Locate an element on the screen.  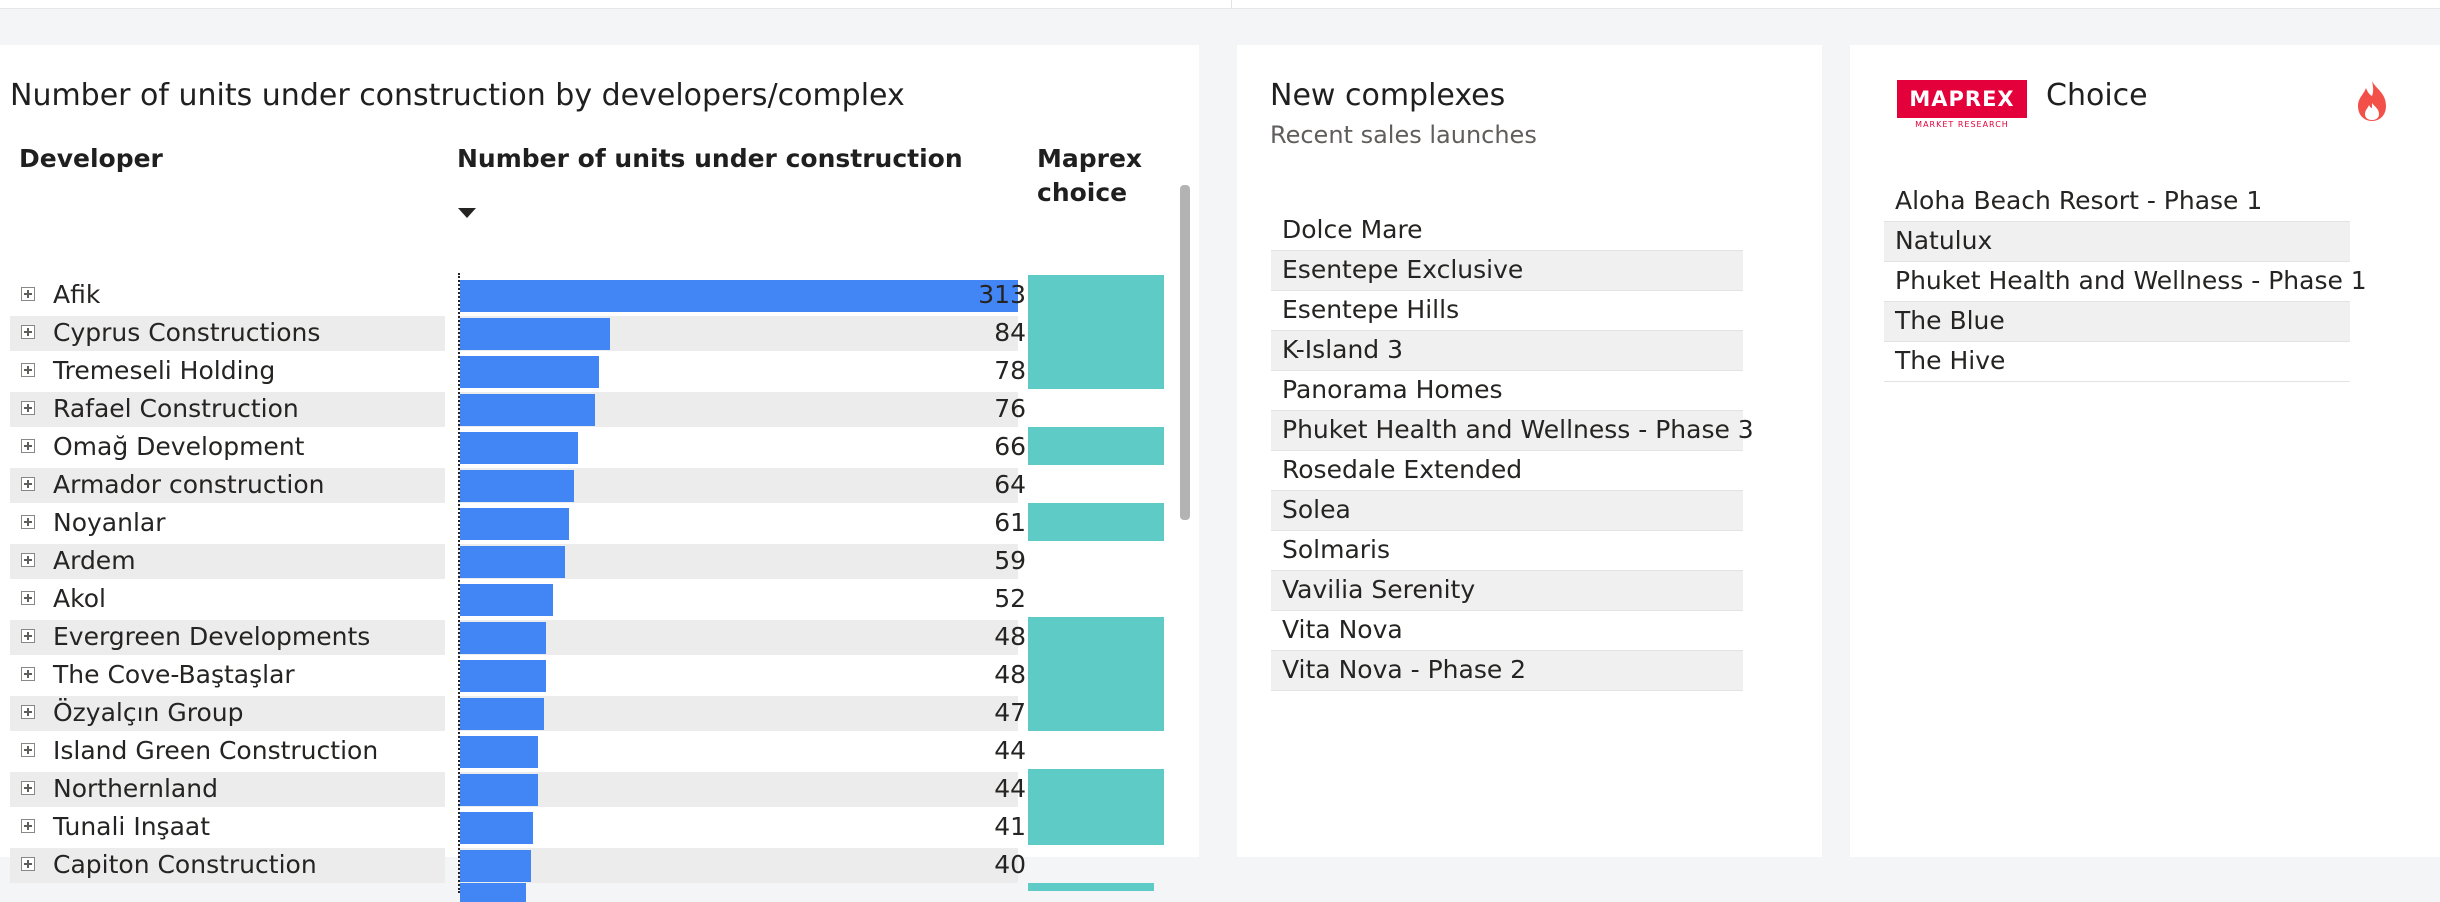
table-row: Island Green Construction 44 is located at coordinates (583, 750).